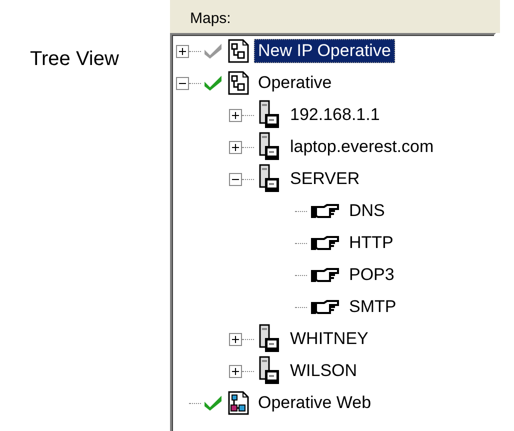 The image size is (514, 431). I want to click on tree-item: SERVER, so click(325, 179).